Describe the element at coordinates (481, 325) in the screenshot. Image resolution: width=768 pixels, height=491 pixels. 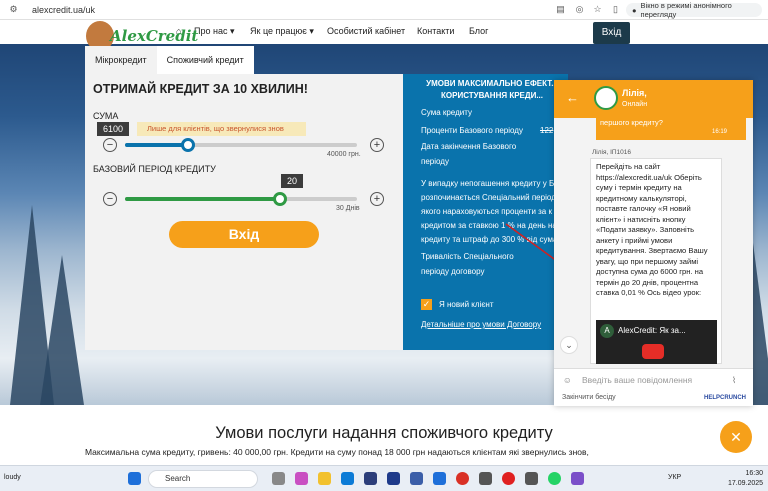
I see `details-link: Детальніше про умови Договору` at that location.